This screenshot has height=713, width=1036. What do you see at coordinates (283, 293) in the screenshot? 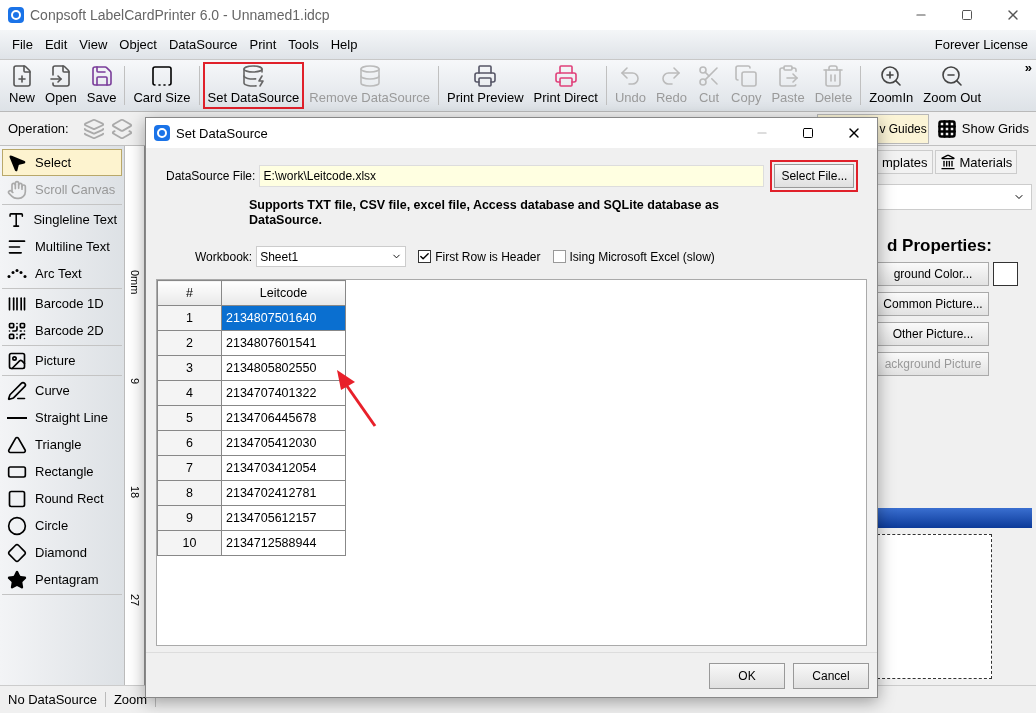
I see `column-header: Leitcode` at bounding box center [283, 293].